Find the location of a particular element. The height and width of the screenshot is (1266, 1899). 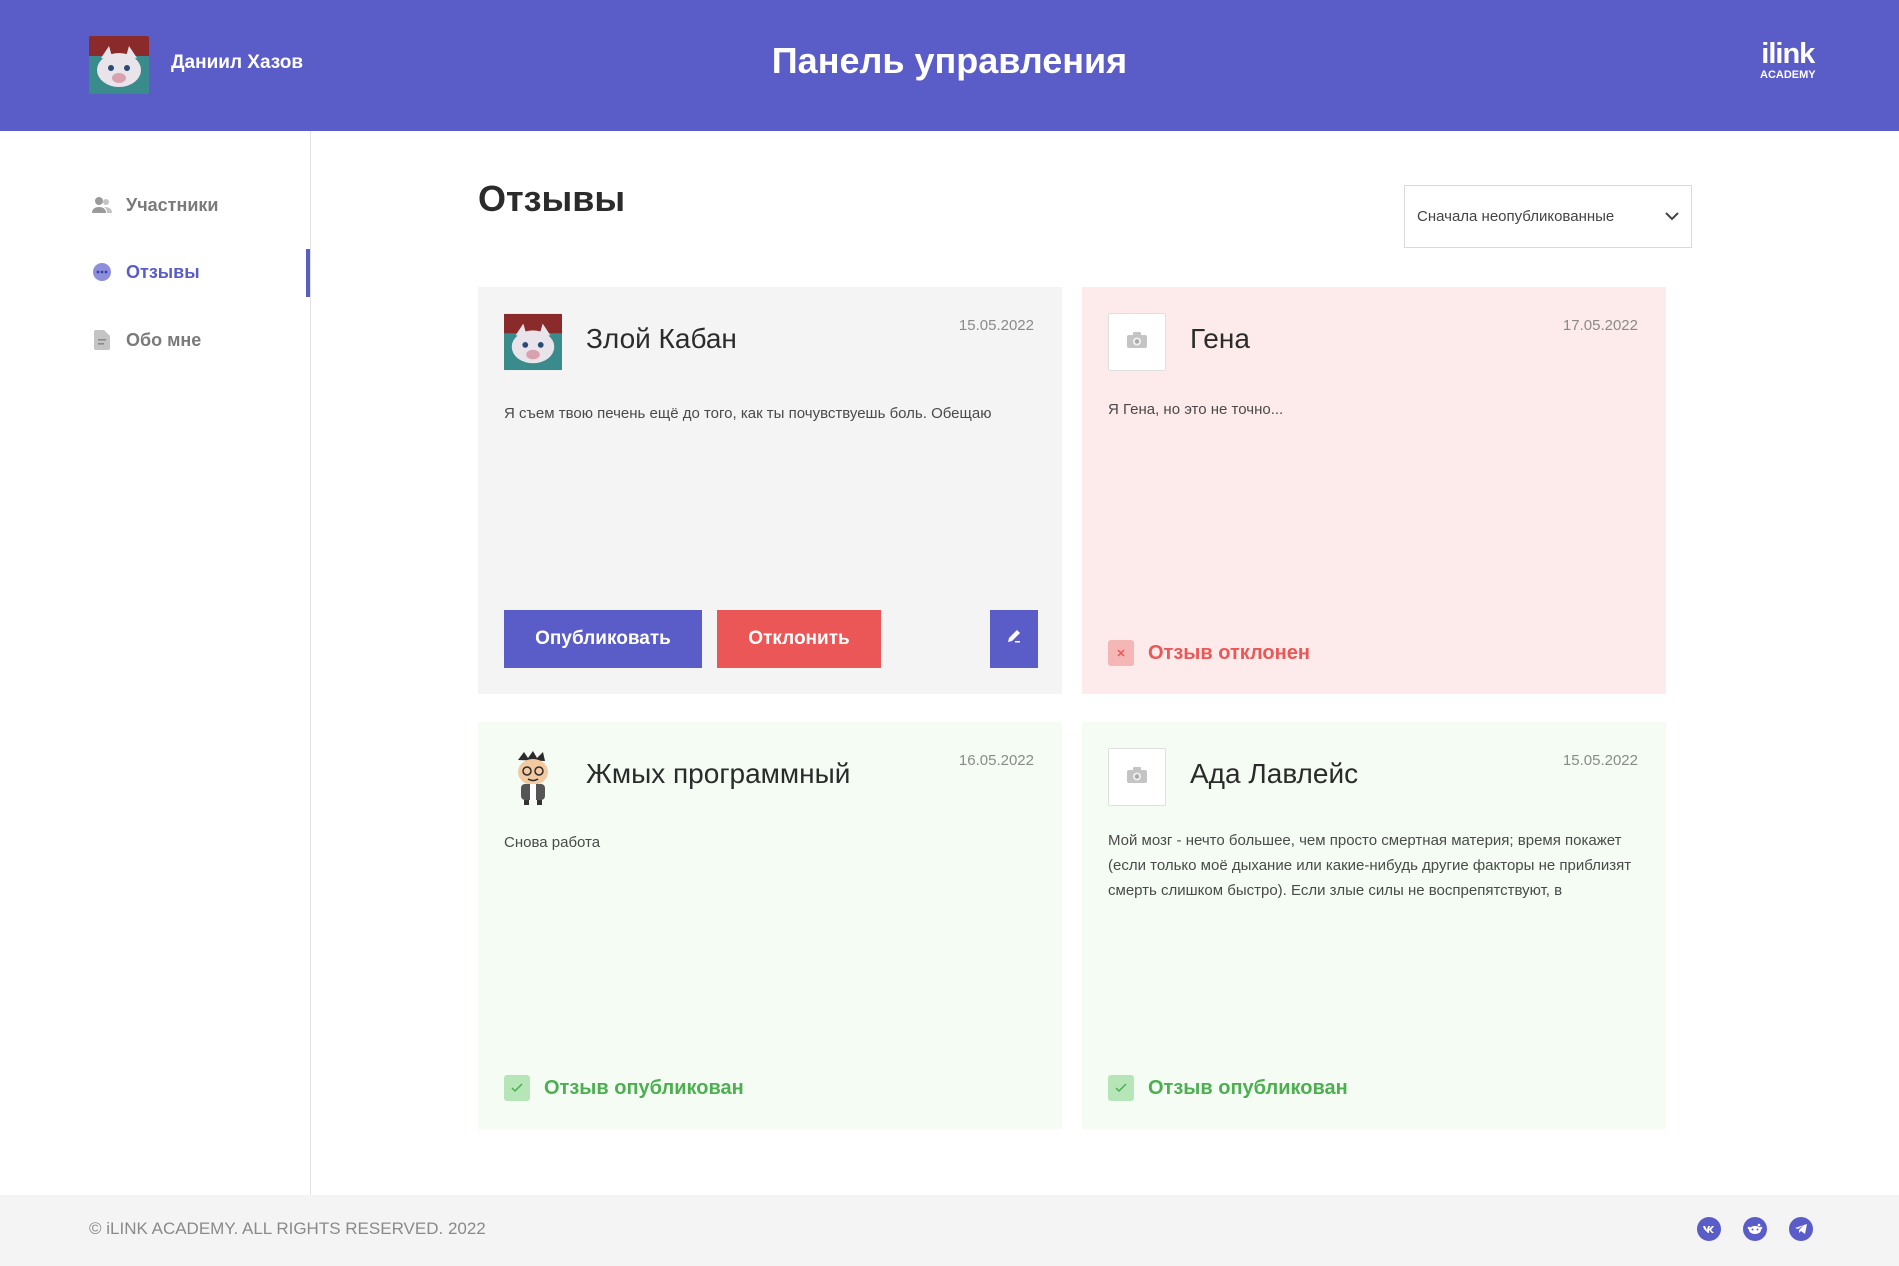

review-status-rejected: Отзыв отклонен is located at coordinates (1209, 653).